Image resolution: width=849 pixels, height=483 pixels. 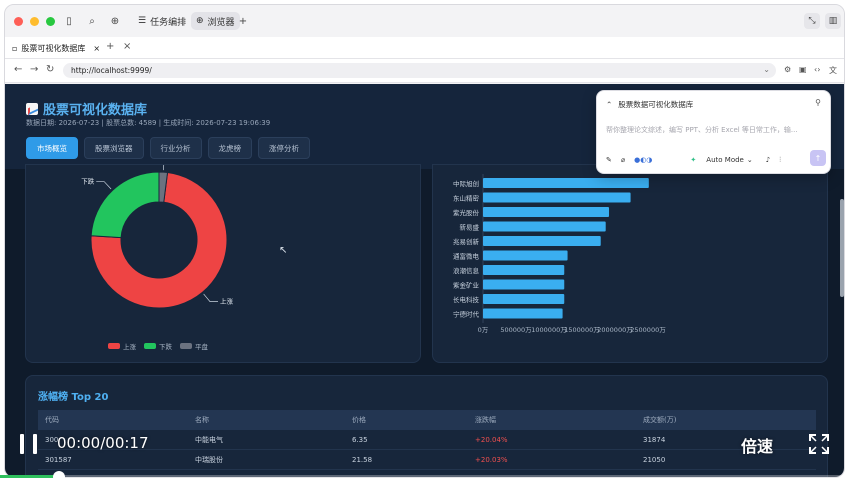 I want to click on back-icon: ←, so click(x=18, y=69).